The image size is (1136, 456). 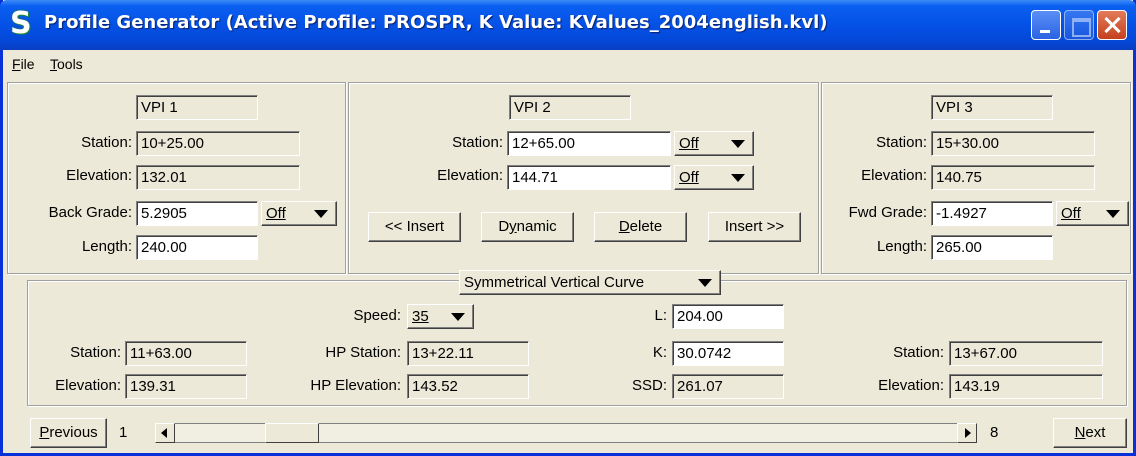 What do you see at coordinates (901, 246) in the screenshot?
I see `vpi3-length-label: Length:` at bounding box center [901, 246].